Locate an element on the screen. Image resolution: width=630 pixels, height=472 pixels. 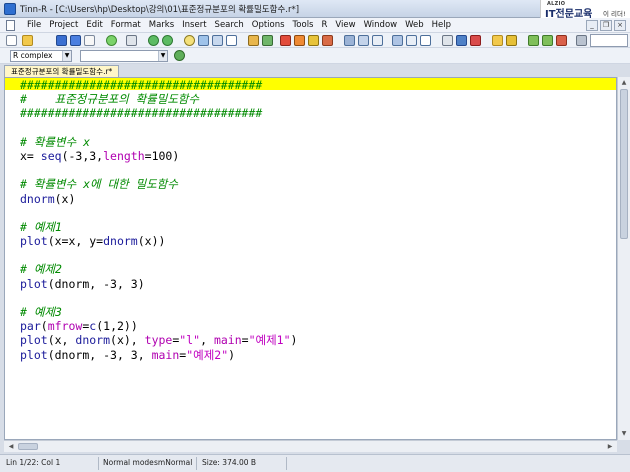
flag-red-icon is located at coordinates (285, 40).